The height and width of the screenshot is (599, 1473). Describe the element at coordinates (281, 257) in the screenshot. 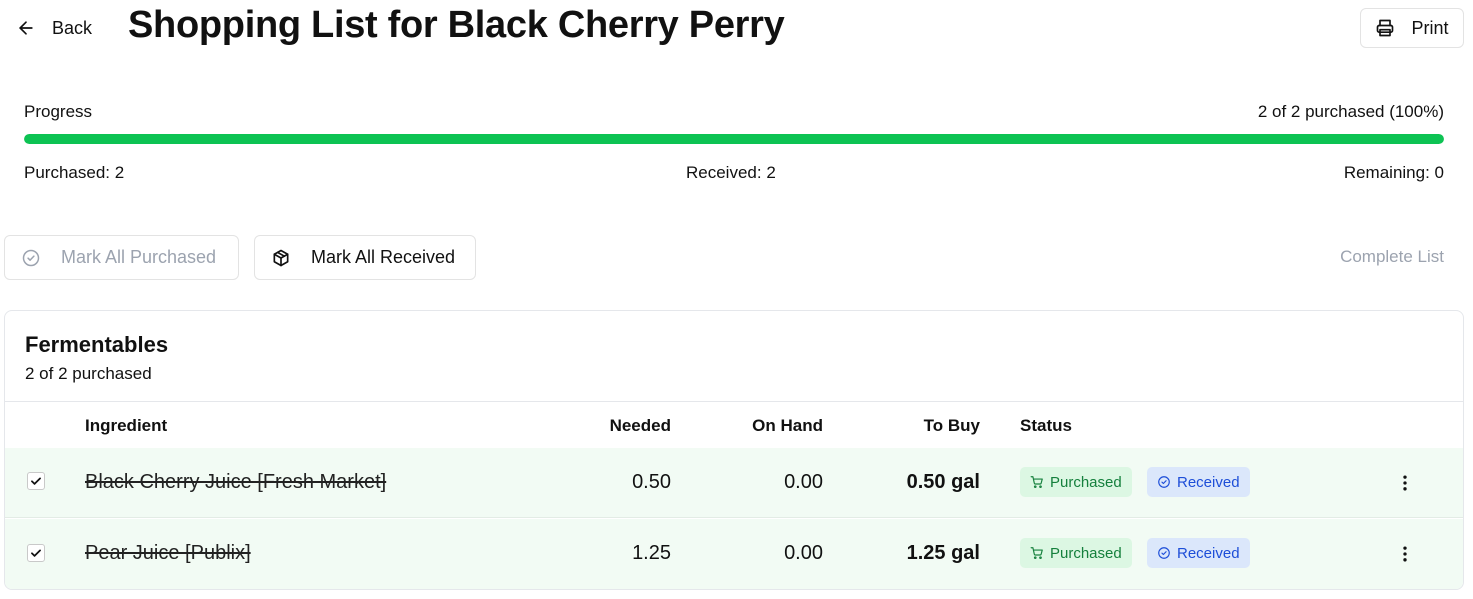

I see `package-icon` at that location.